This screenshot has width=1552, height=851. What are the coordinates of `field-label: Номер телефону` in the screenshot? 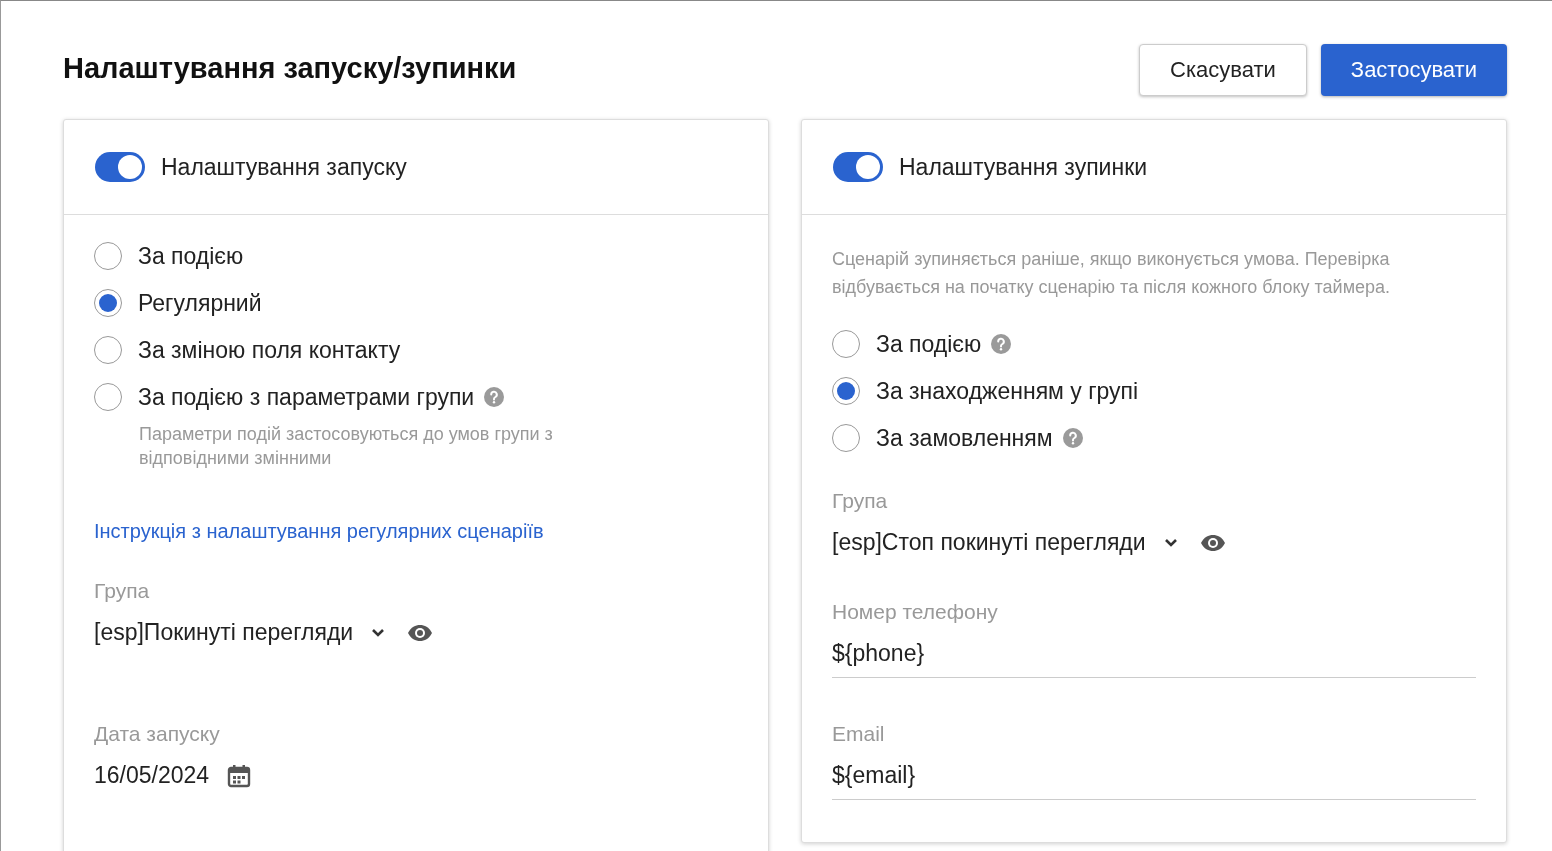 It's located at (915, 612).